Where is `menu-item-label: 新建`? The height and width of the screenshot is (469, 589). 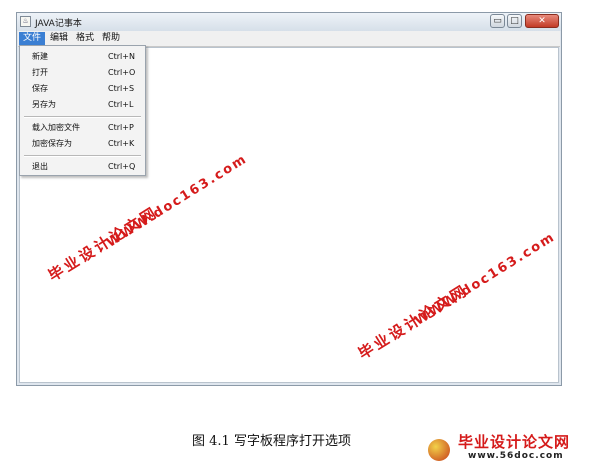 menu-item-label: 新建 is located at coordinates (40, 56).